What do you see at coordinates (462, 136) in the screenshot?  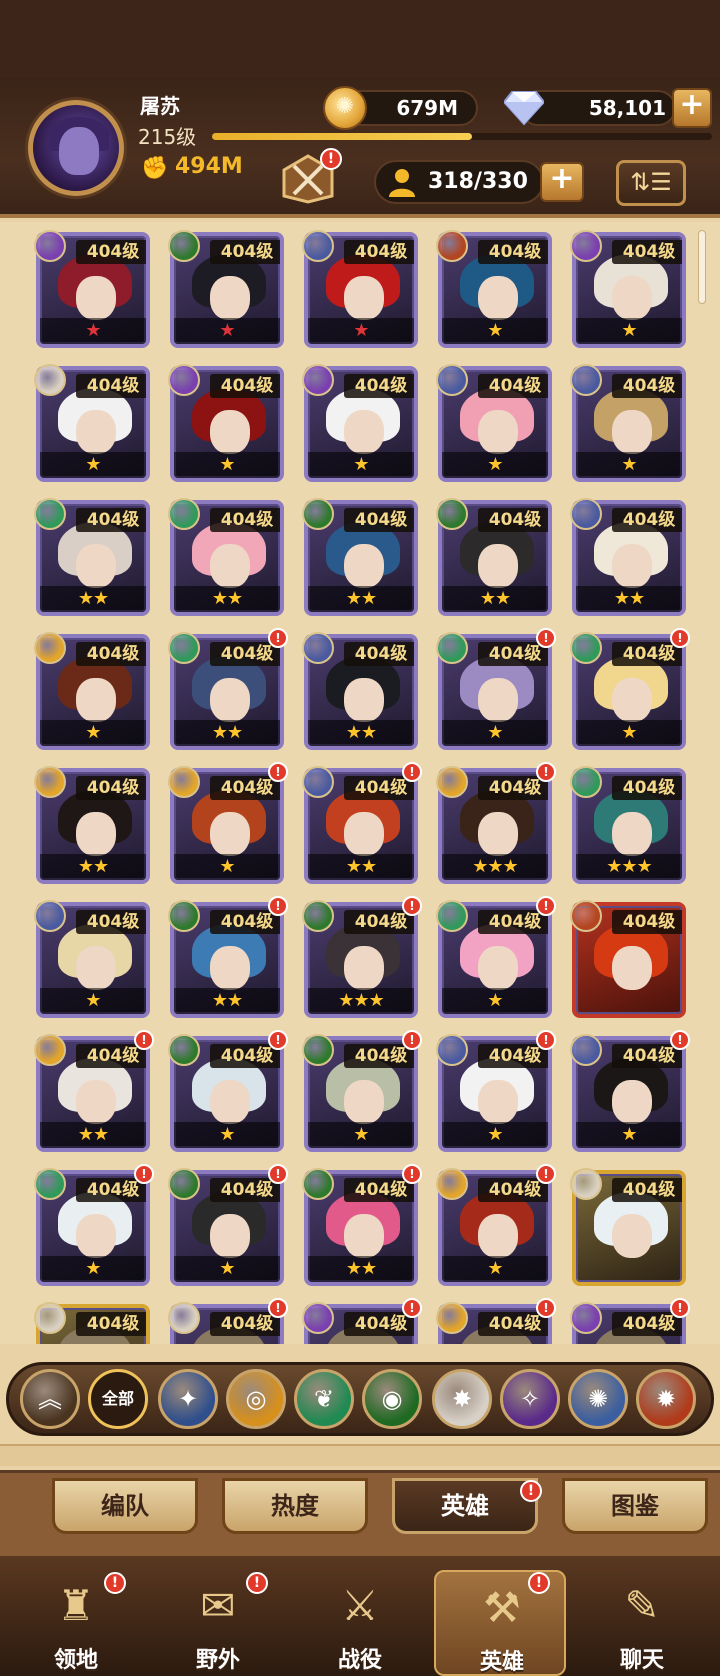 I see `exp-bar` at bounding box center [462, 136].